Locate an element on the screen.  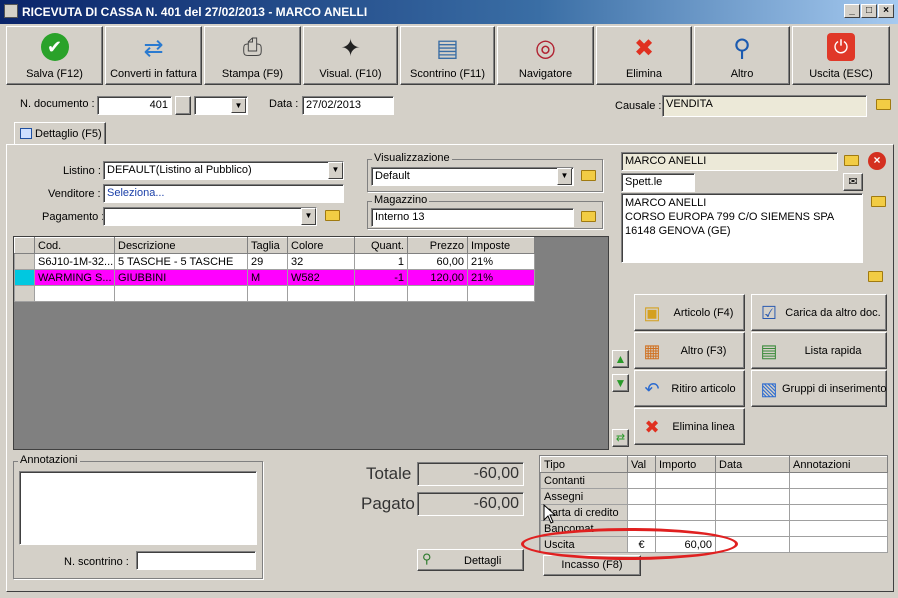
payment-row: Contanti is located at coordinates (714, 480).